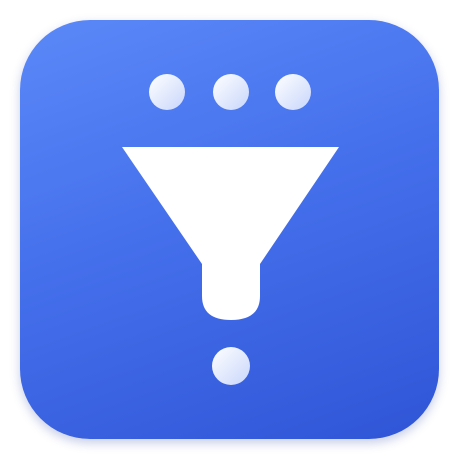 The width and height of the screenshot is (471, 462). Describe the element at coordinates (231, 366) in the screenshot. I see `dot-icon-bottom` at that location.